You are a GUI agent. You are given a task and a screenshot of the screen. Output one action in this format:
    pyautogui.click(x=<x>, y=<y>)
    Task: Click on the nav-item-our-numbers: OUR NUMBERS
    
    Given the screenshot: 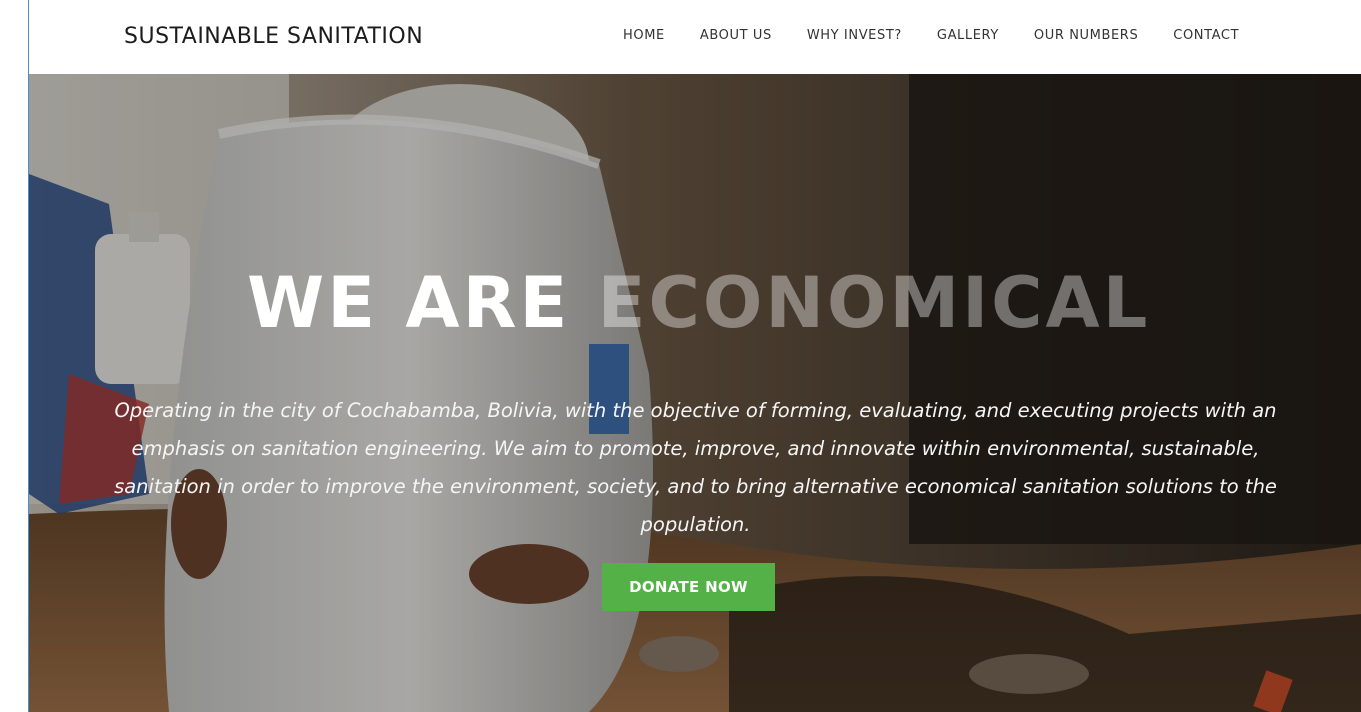 What is the action you would take?
    pyautogui.click(x=1086, y=35)
    